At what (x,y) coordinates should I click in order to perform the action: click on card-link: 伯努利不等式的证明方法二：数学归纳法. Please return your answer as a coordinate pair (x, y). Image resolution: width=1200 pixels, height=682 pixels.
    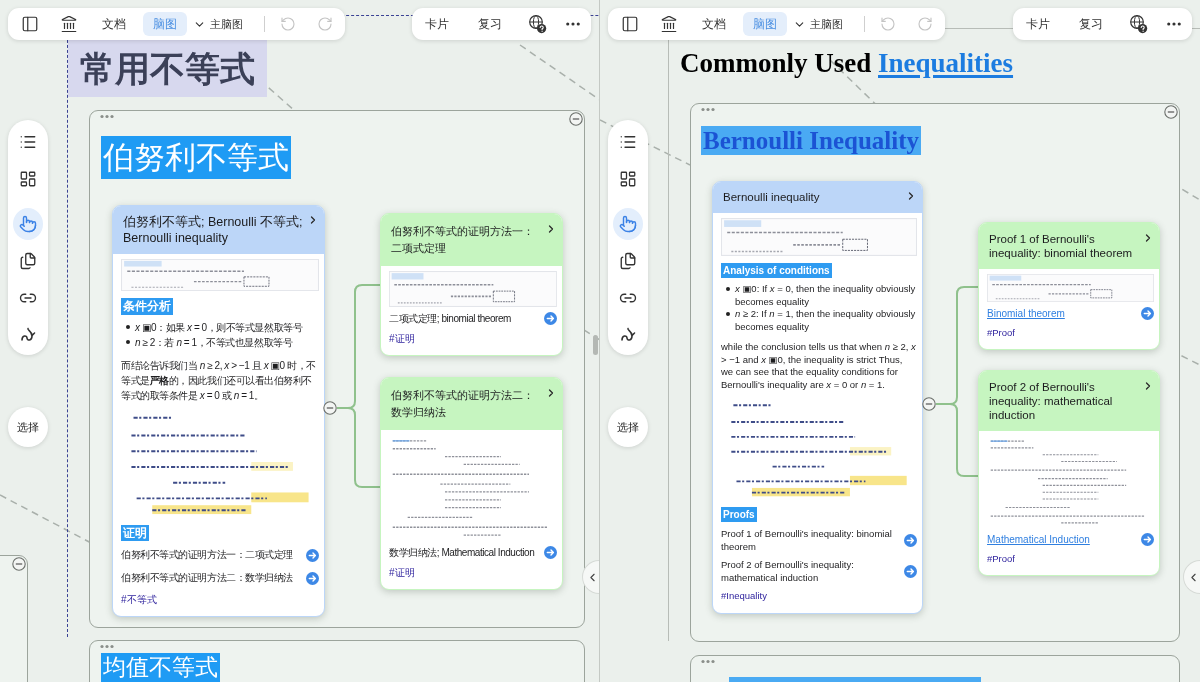
    Looking at the image, I should click on (207, 578).